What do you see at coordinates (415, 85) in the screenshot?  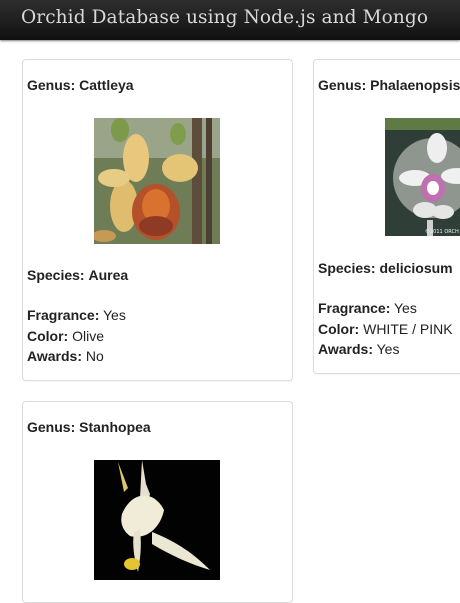 I see `genus-value: Phalaenopsis` at bounding box center [415, 85].